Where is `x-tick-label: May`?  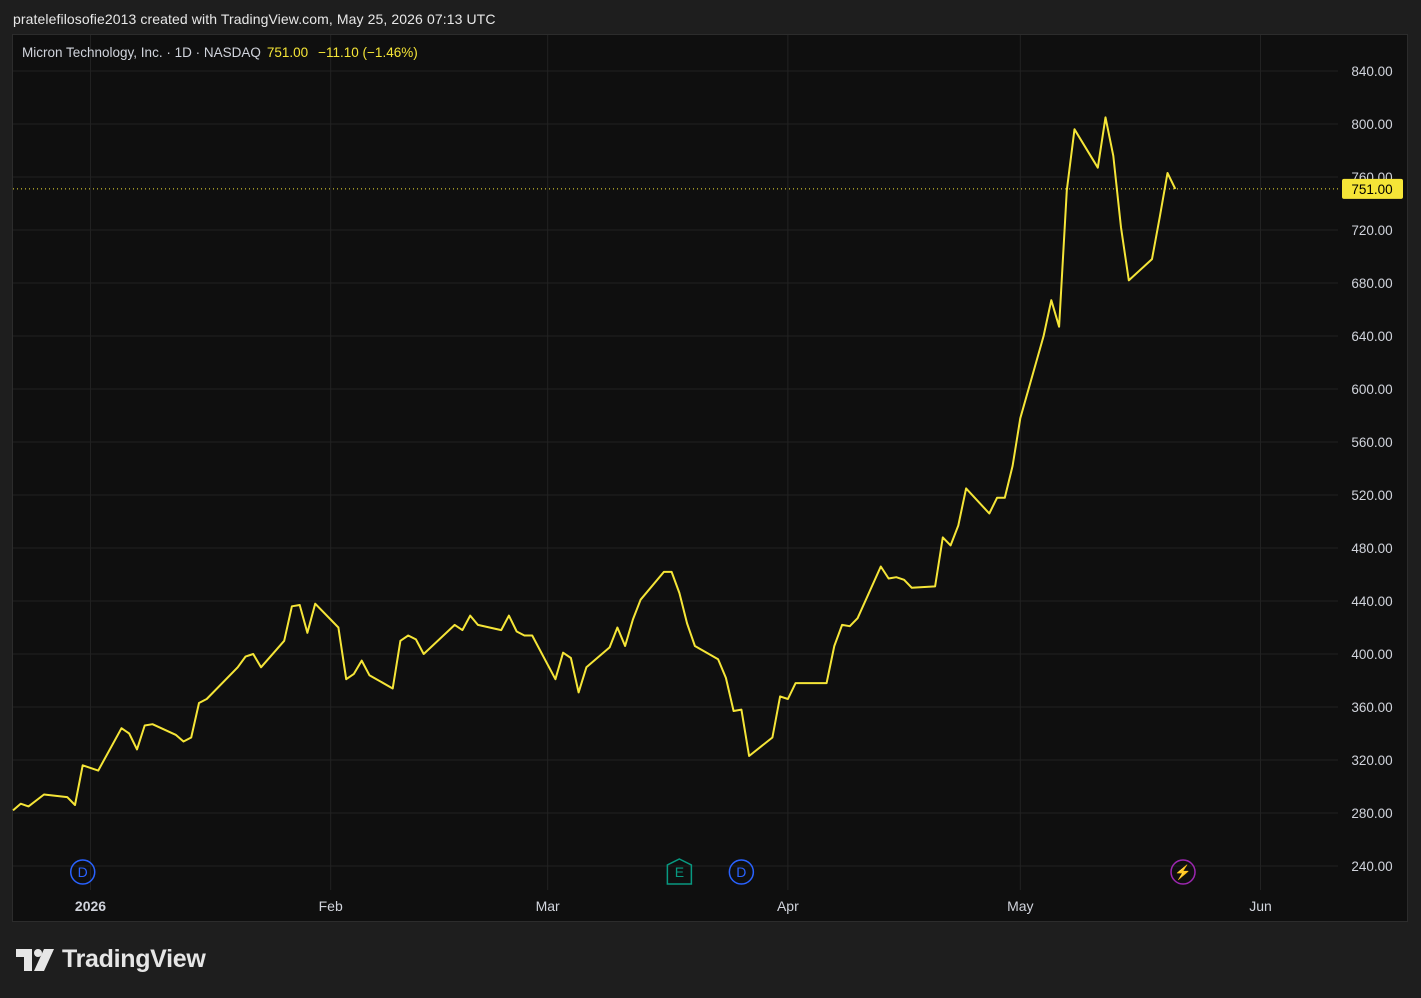 x-tick-label: May is located at coordinates (1020, 906).